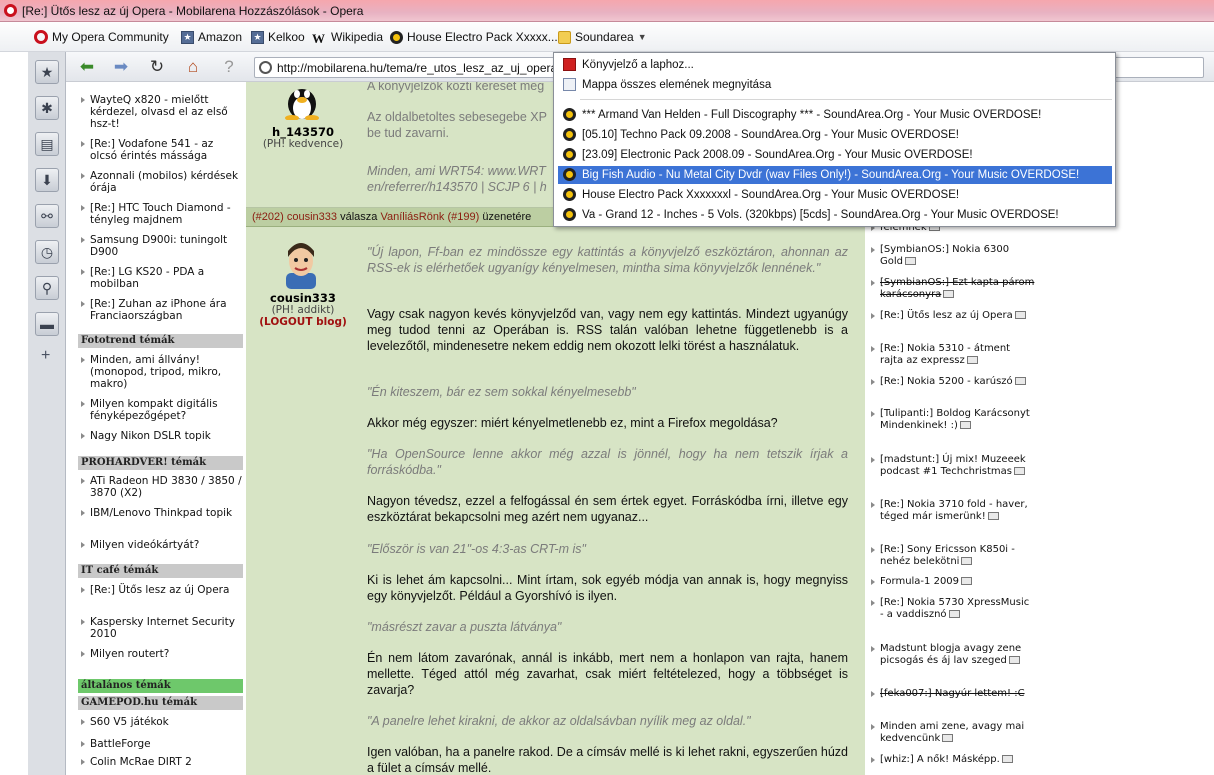  What do you see at coordinates (268, 217) in the screenshot?
I see `post-number-link: (#202)` at bounding box center [268, 217].